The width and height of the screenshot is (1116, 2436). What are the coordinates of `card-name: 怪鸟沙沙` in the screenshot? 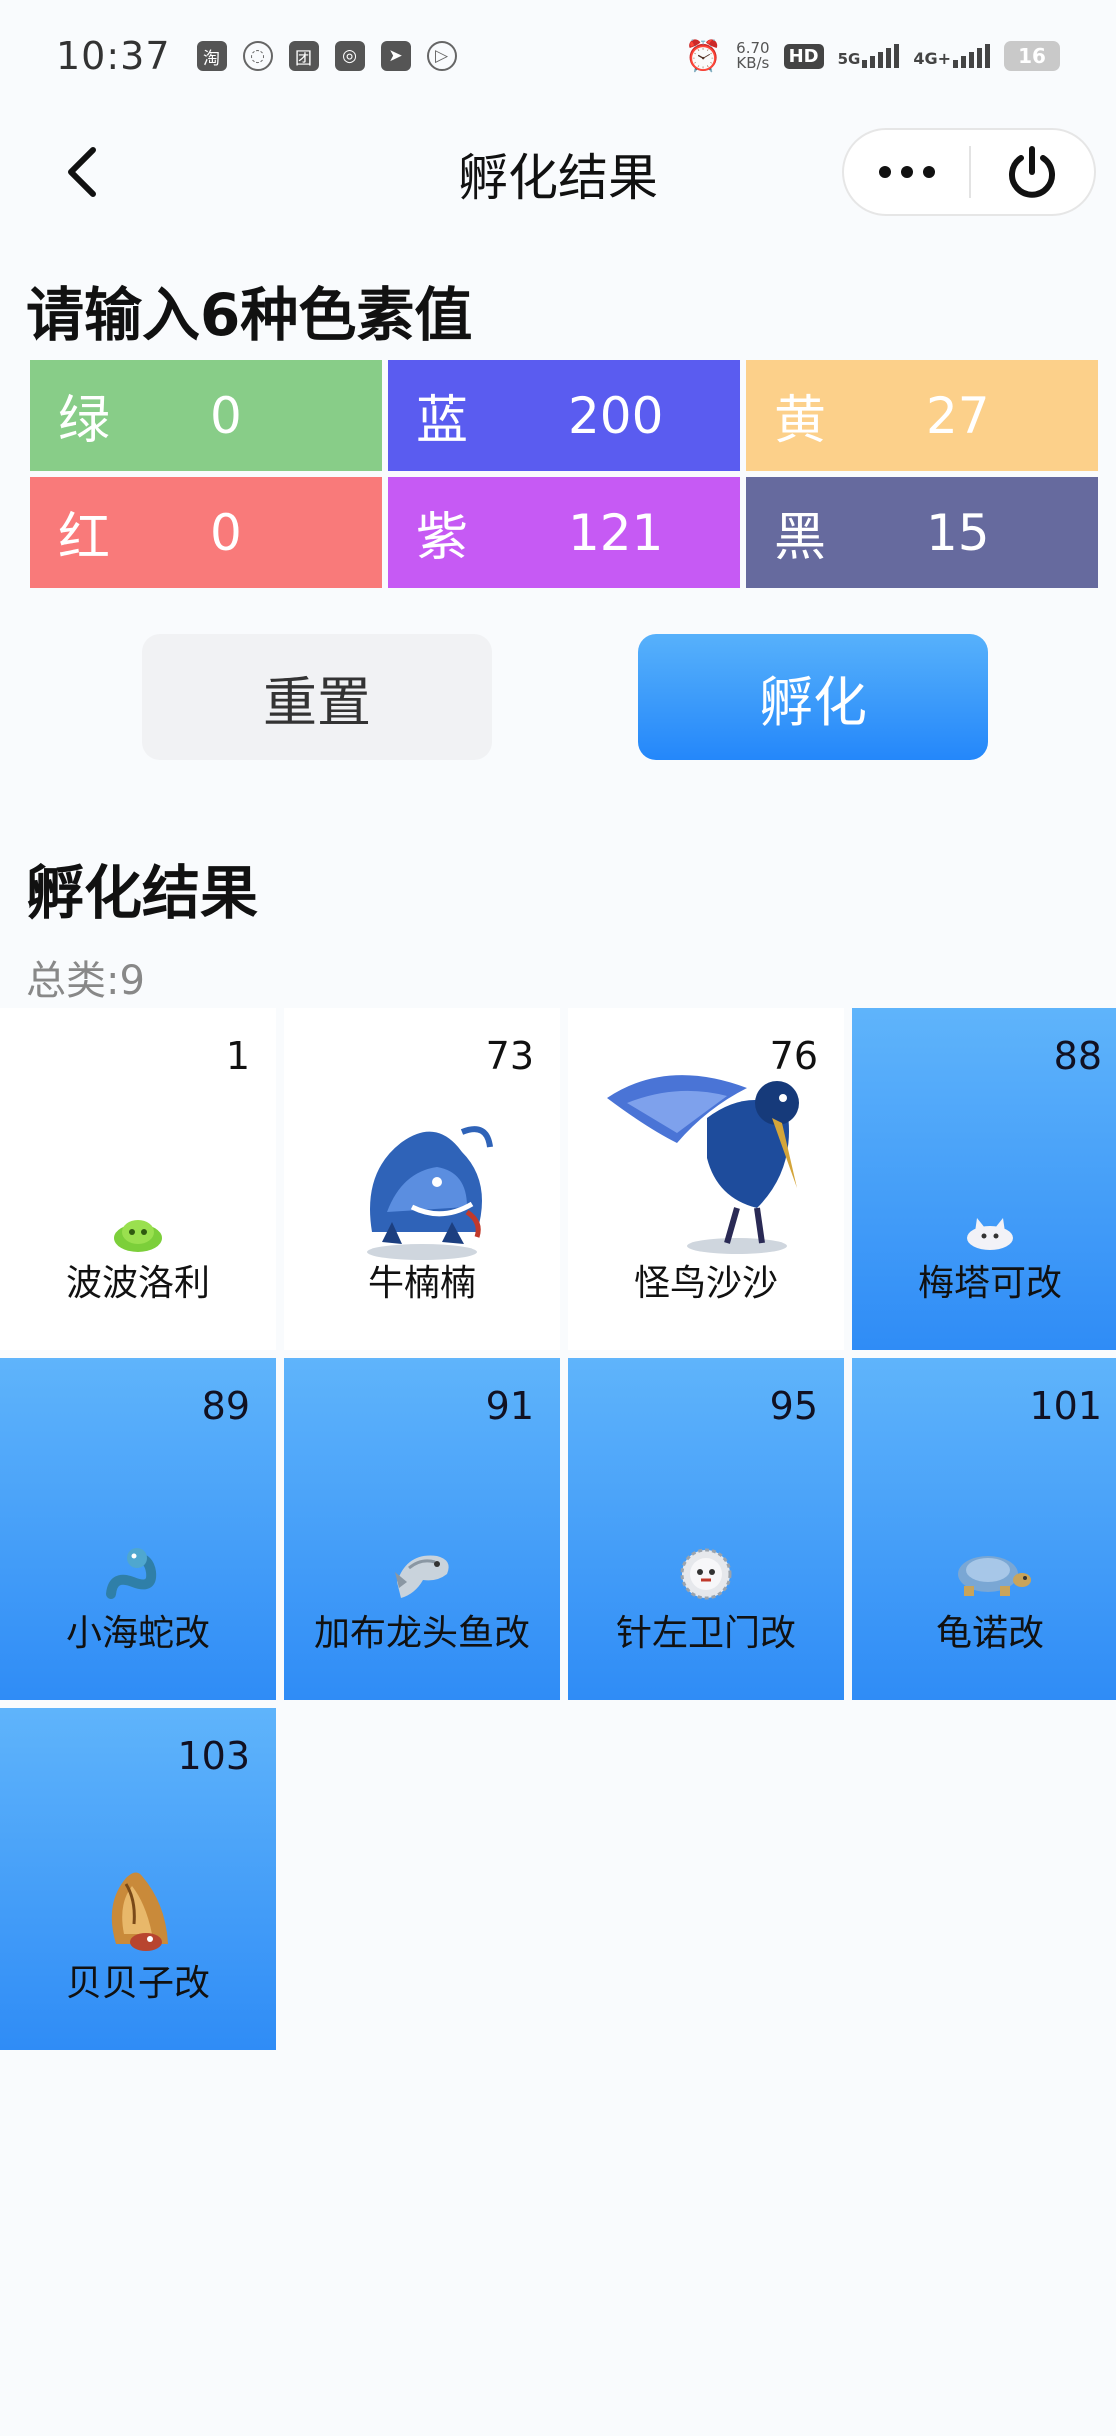 It's located at (705, 1283).